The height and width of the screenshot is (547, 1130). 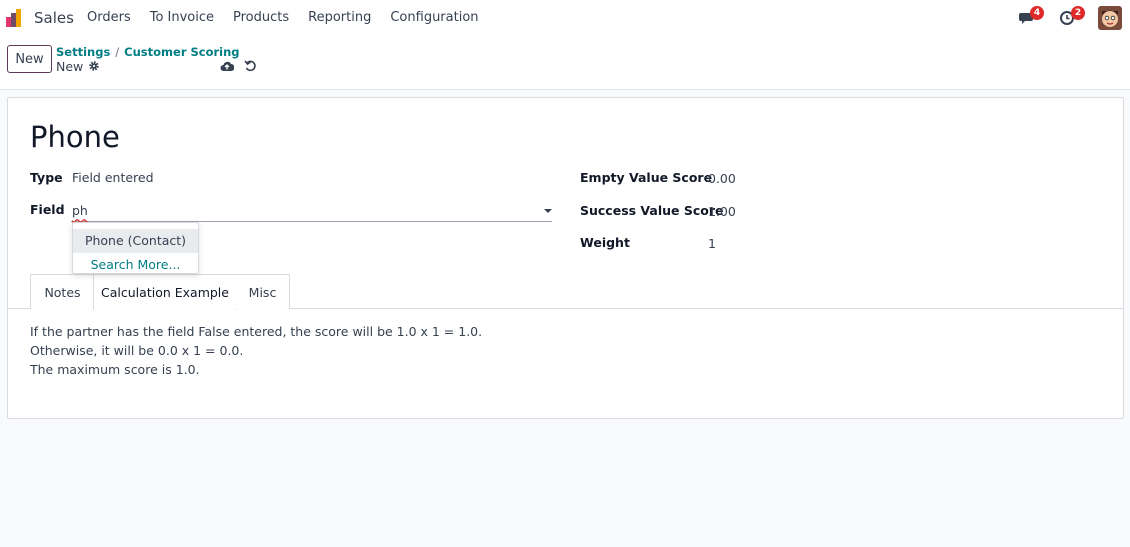 What do you see at coordinates (311, 211) in the screenshot?
I see `field-input: ph` at bounding box center [311, 211].